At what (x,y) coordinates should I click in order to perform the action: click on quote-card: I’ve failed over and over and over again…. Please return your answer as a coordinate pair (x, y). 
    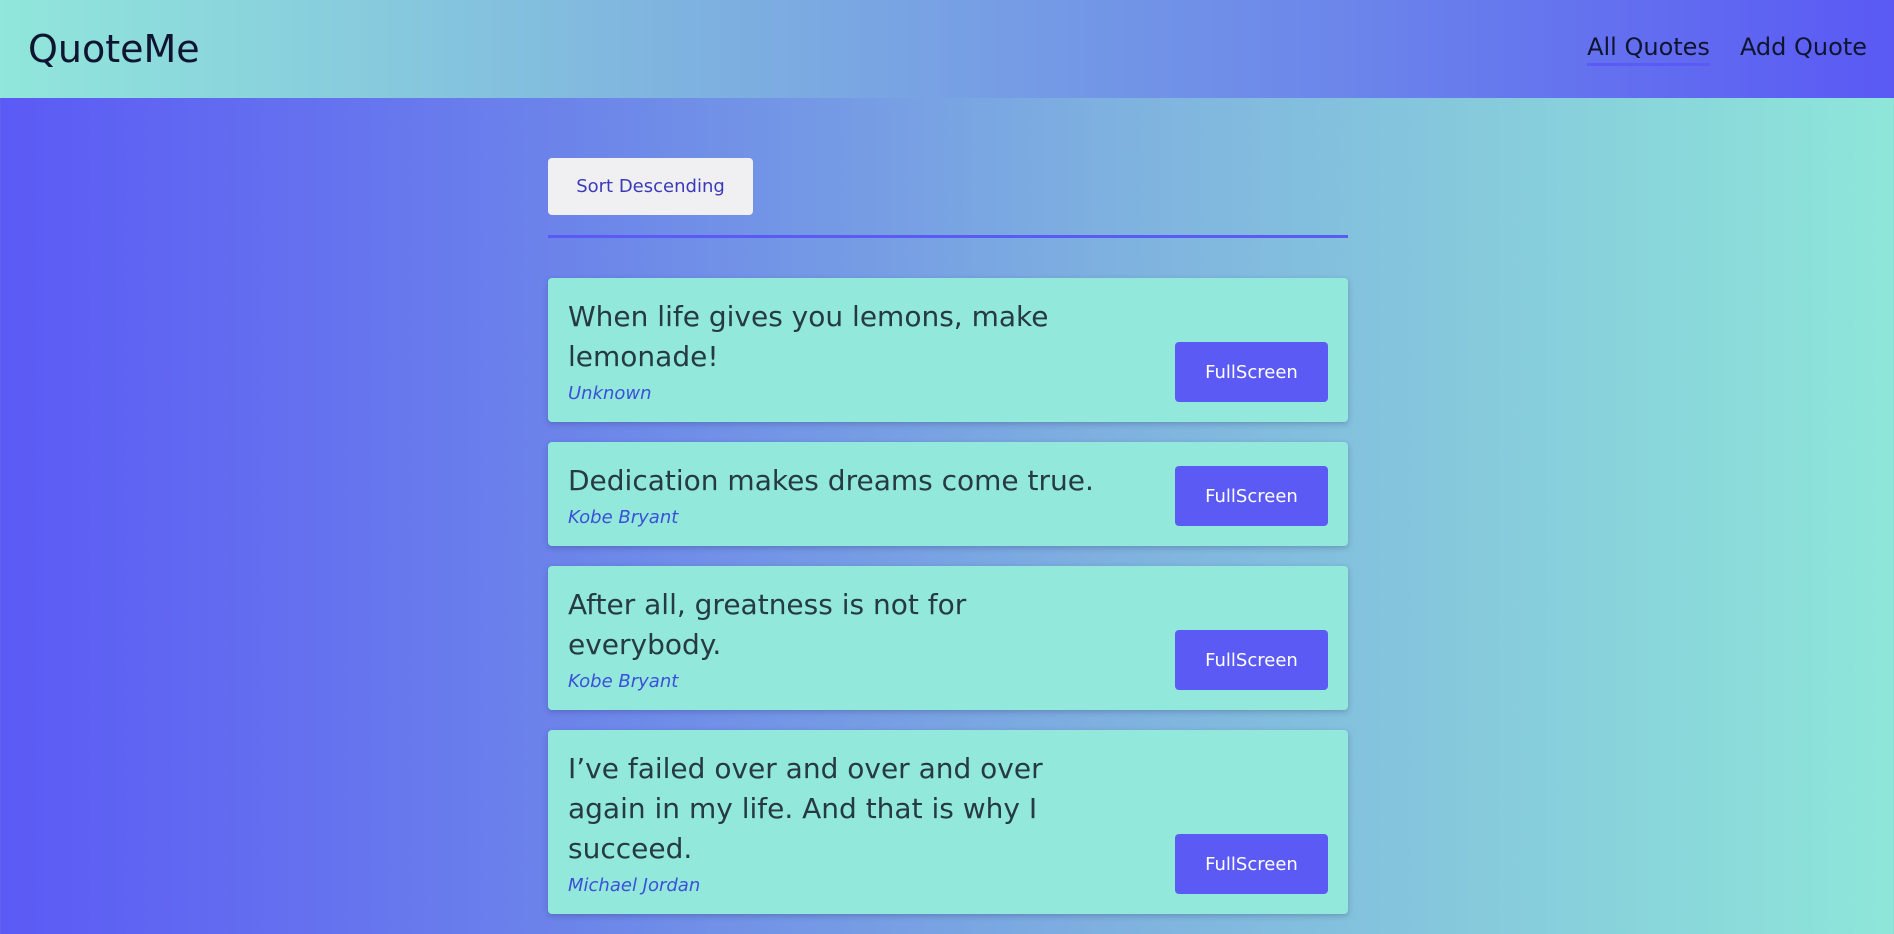
    Looking at the image, I should click on (948, 822).